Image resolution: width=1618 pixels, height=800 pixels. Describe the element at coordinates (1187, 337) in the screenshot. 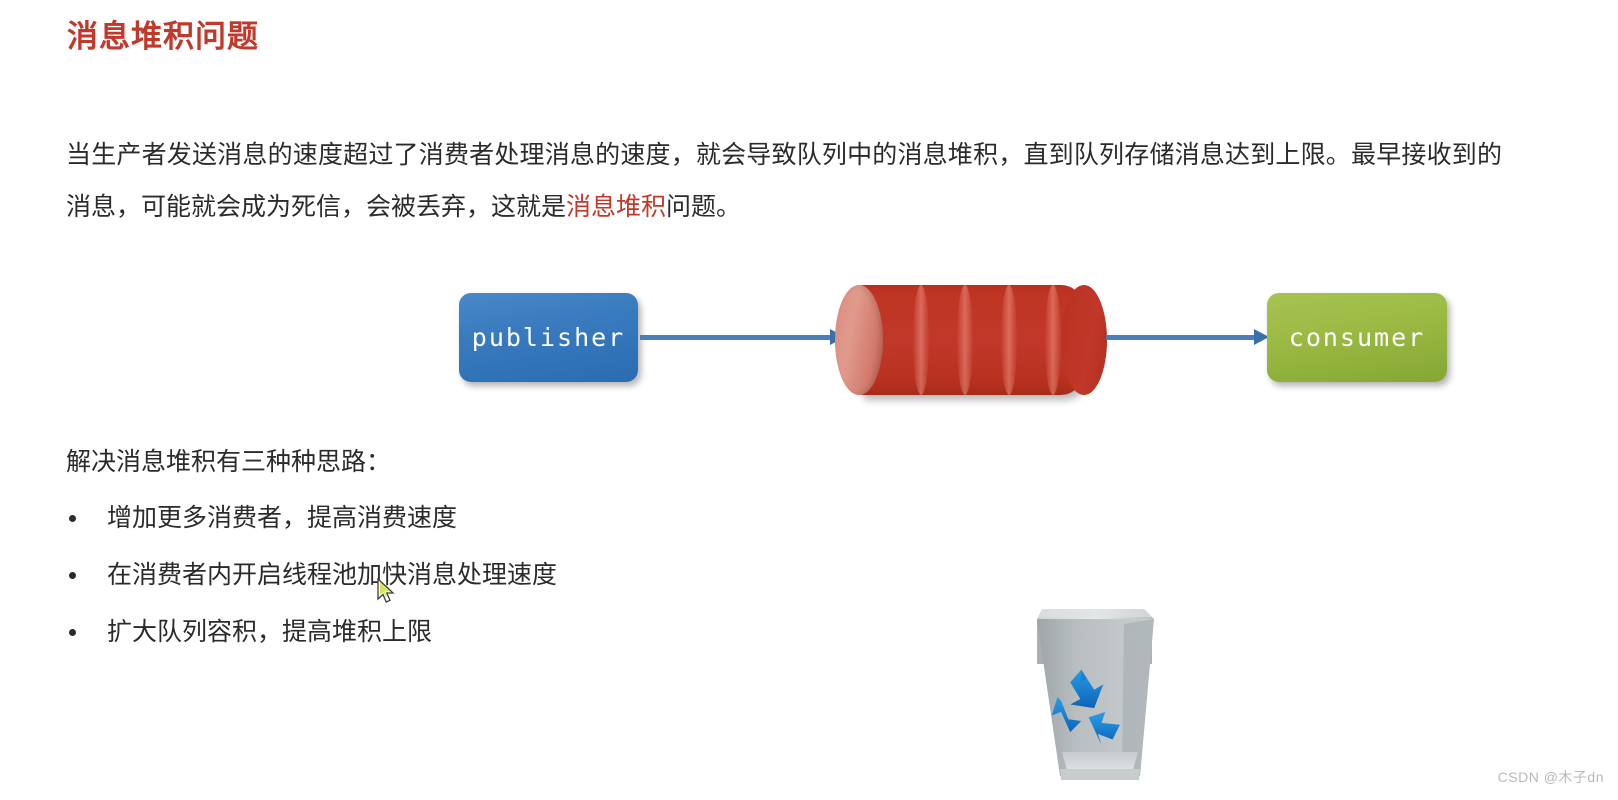

I see `arrow-queue-to-consumer` at that location.